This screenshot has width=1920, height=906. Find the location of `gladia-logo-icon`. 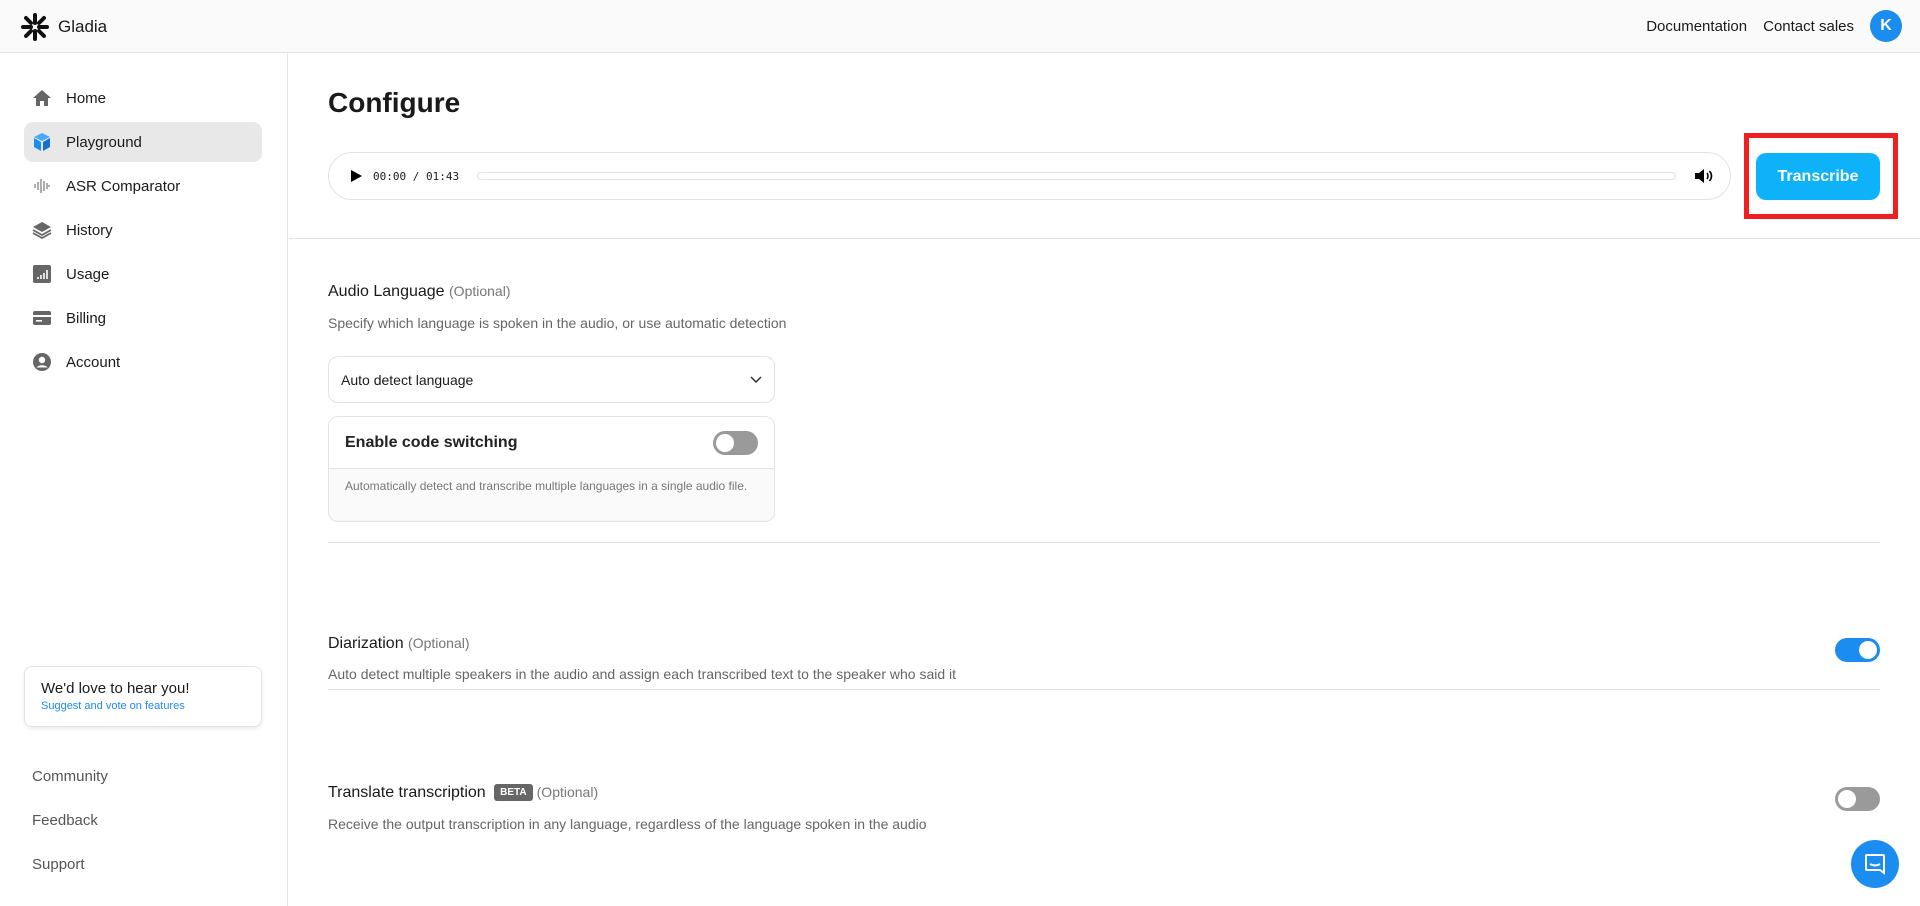

gladia-logo-icon is located at coordinates (35, 27).